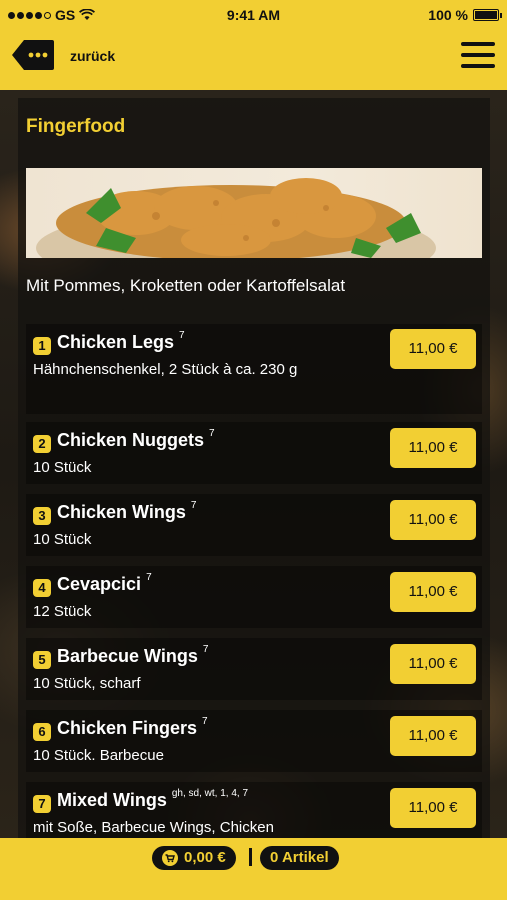 The width and height of the screenshot is (507, 900). Describe the element at coordinates (153, 799) in the screenshot. I see `item-name: Mixed Wings gh, sd, wt, 1, 4, 7` at that location.